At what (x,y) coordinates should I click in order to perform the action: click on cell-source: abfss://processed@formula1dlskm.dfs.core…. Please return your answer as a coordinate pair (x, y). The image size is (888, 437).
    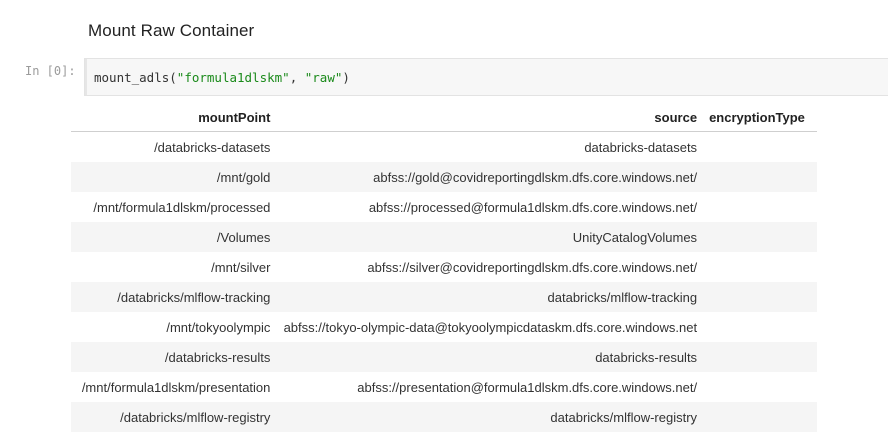
    Looking at the image, I should click on (533, 207).